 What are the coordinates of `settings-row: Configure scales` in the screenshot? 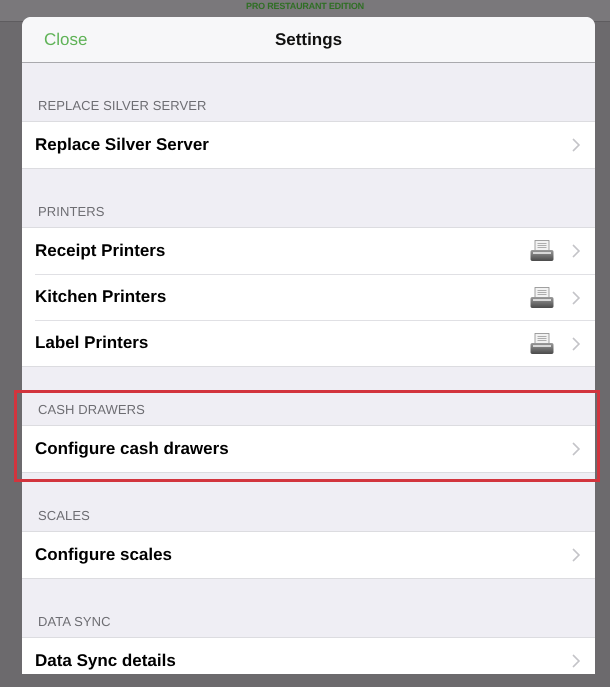 It's located at (315, 555).